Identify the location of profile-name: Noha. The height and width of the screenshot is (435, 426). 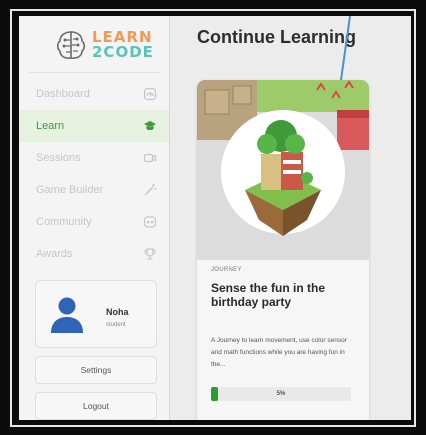
(117, 312).